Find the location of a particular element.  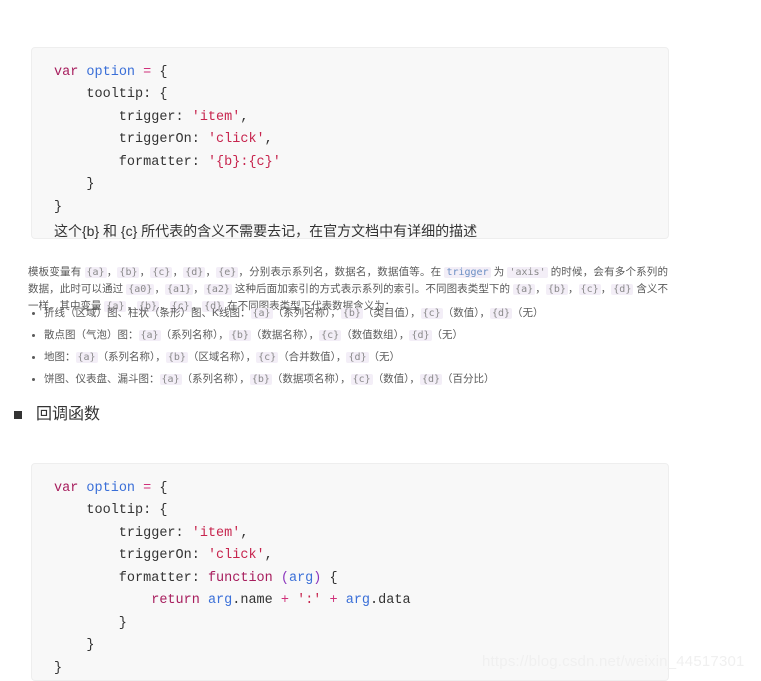

inline-code: {e} is located at coordinates (227, 272).